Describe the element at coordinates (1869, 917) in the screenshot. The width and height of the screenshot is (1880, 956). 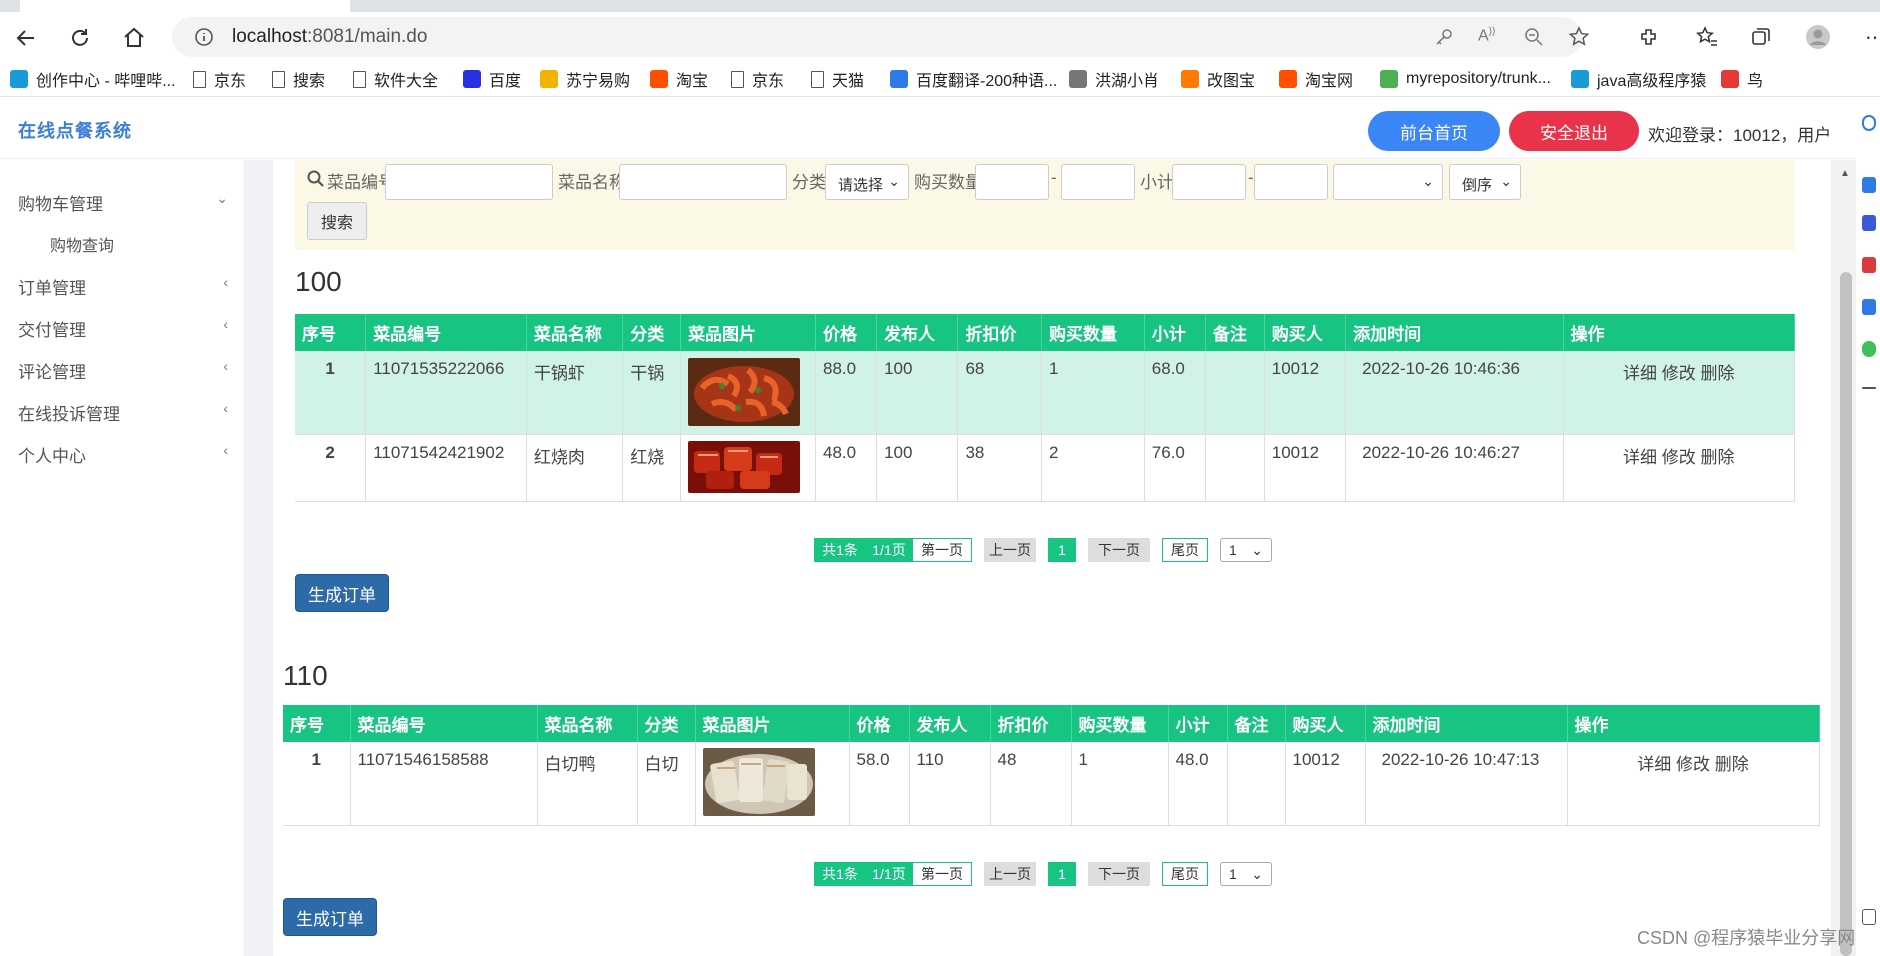
I see `sidebar-settings-icon` at that location.